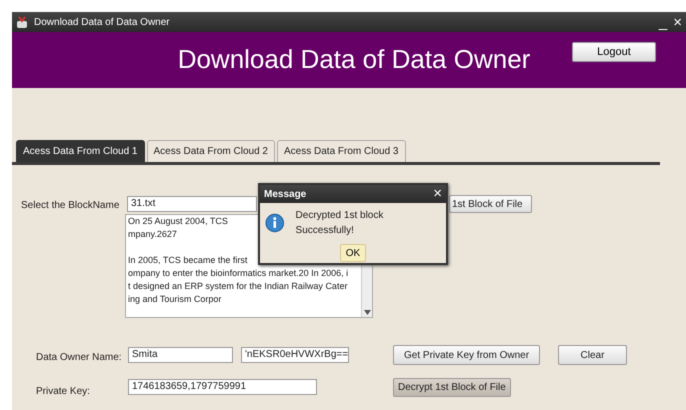  What do you see at coordinates (175, 299) in the screenshot?
I see `text-line: ing and Tourism Corpor` at bounding box center [175, 299].